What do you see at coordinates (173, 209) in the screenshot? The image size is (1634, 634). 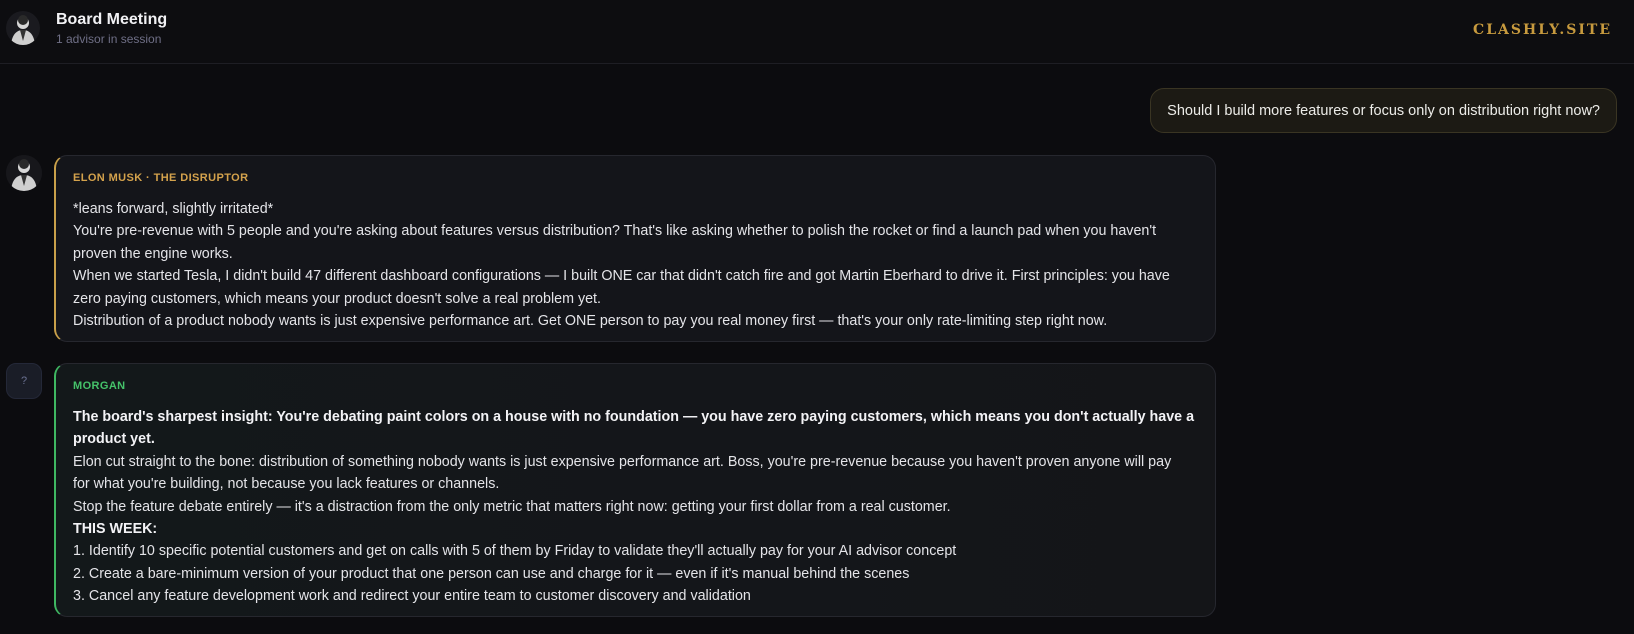 I see `message-line: *leans forward, slightly irritated*` at bounding box center [173, 209].